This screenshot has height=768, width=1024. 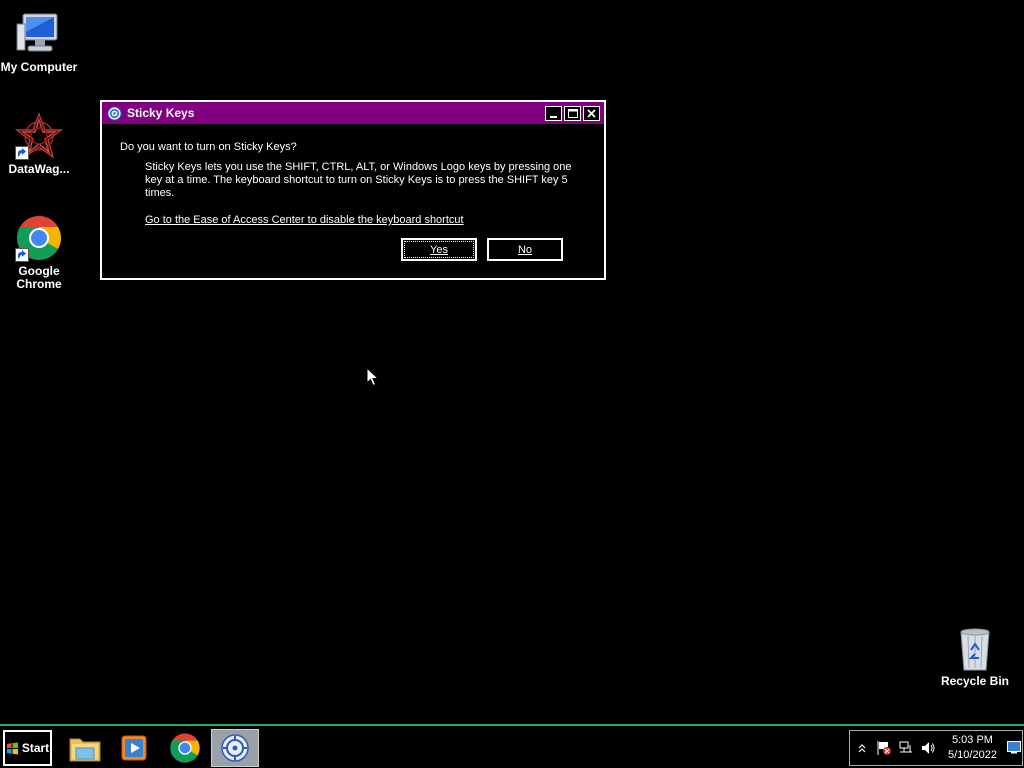 I want to click on taskbar-chrome, so click(x=185, y=748).